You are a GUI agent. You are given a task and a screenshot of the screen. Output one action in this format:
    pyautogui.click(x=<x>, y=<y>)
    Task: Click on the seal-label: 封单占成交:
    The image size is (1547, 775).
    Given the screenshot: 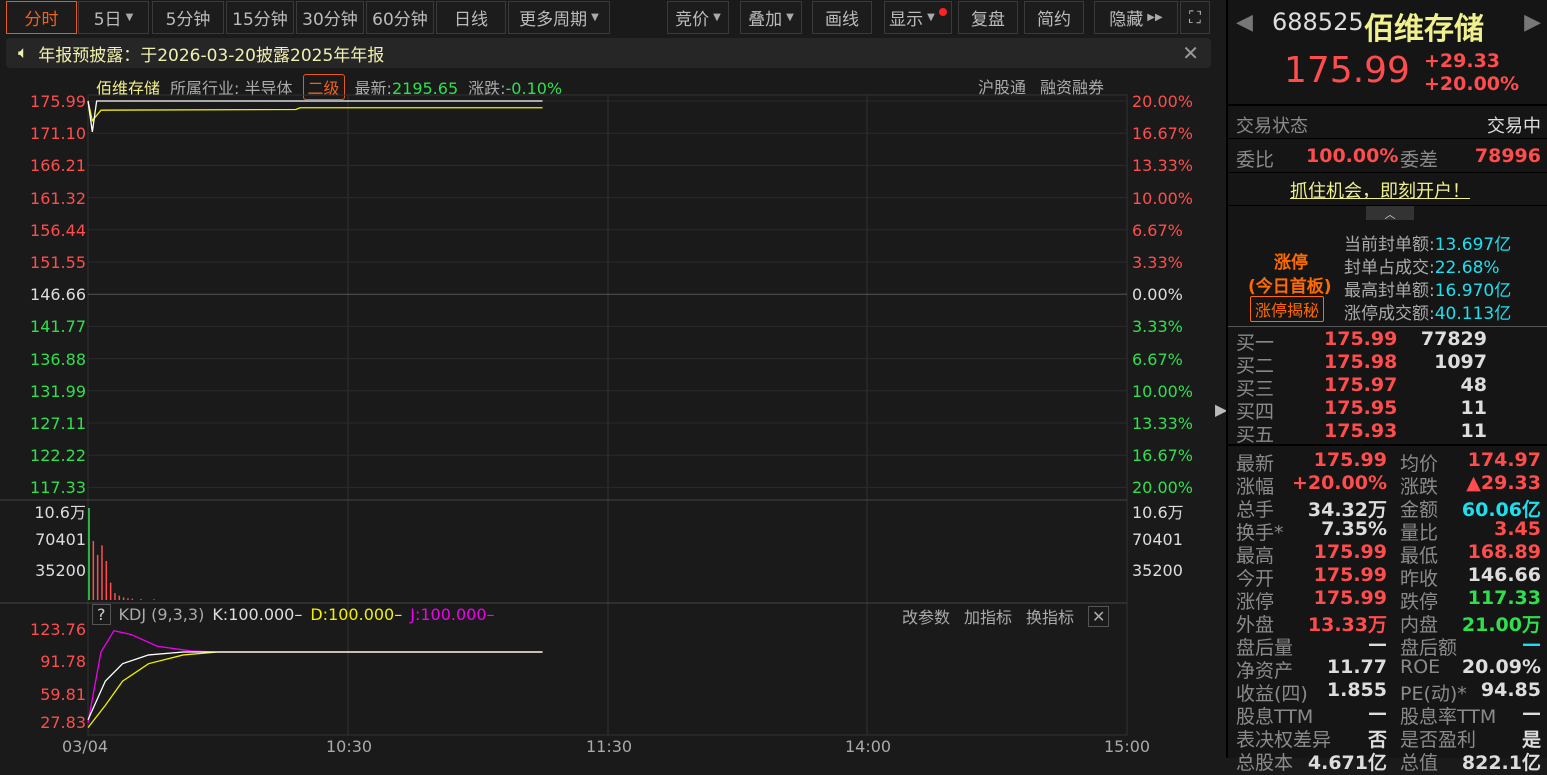 What is the action you would take?
    pyautogui.click(x=1389, y=268)
    